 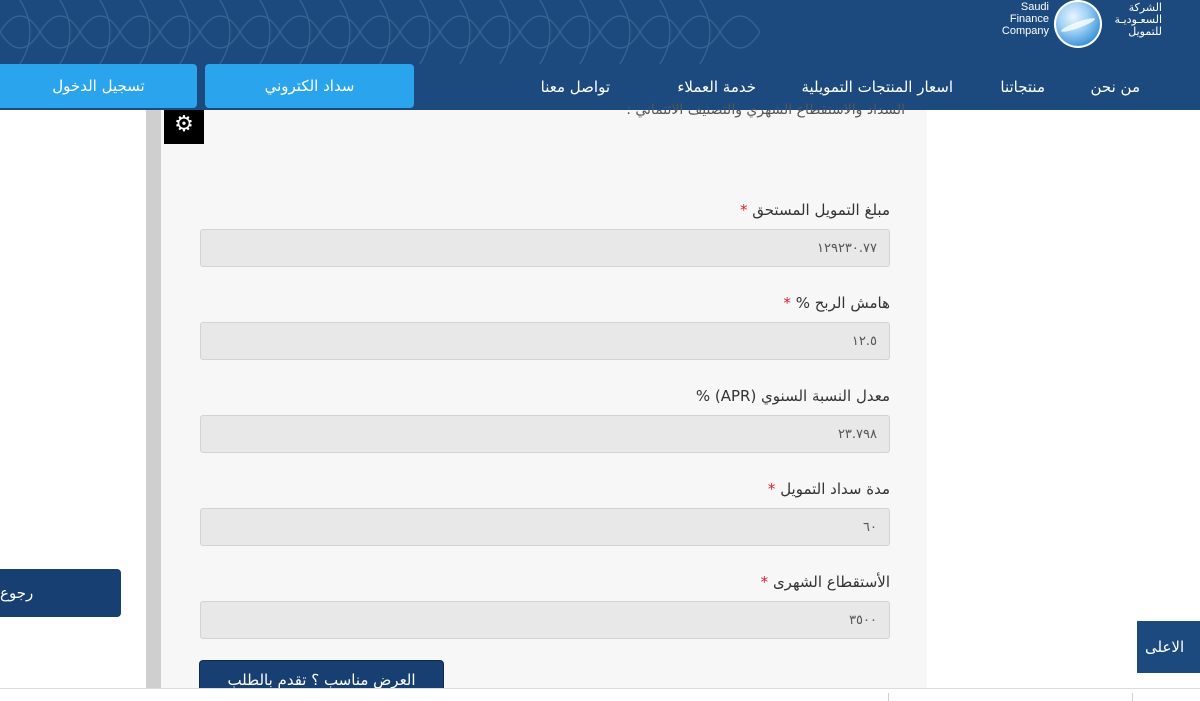 I want to click on nav-contact-us: تواصل معنا, so click(x=575, y=87).